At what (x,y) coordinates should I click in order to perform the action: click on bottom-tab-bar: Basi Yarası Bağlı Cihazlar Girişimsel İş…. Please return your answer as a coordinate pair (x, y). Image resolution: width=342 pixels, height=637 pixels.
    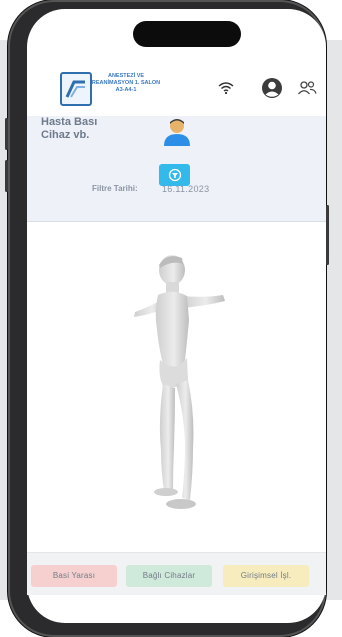
    Looking at the image, I should click on (176, 573).